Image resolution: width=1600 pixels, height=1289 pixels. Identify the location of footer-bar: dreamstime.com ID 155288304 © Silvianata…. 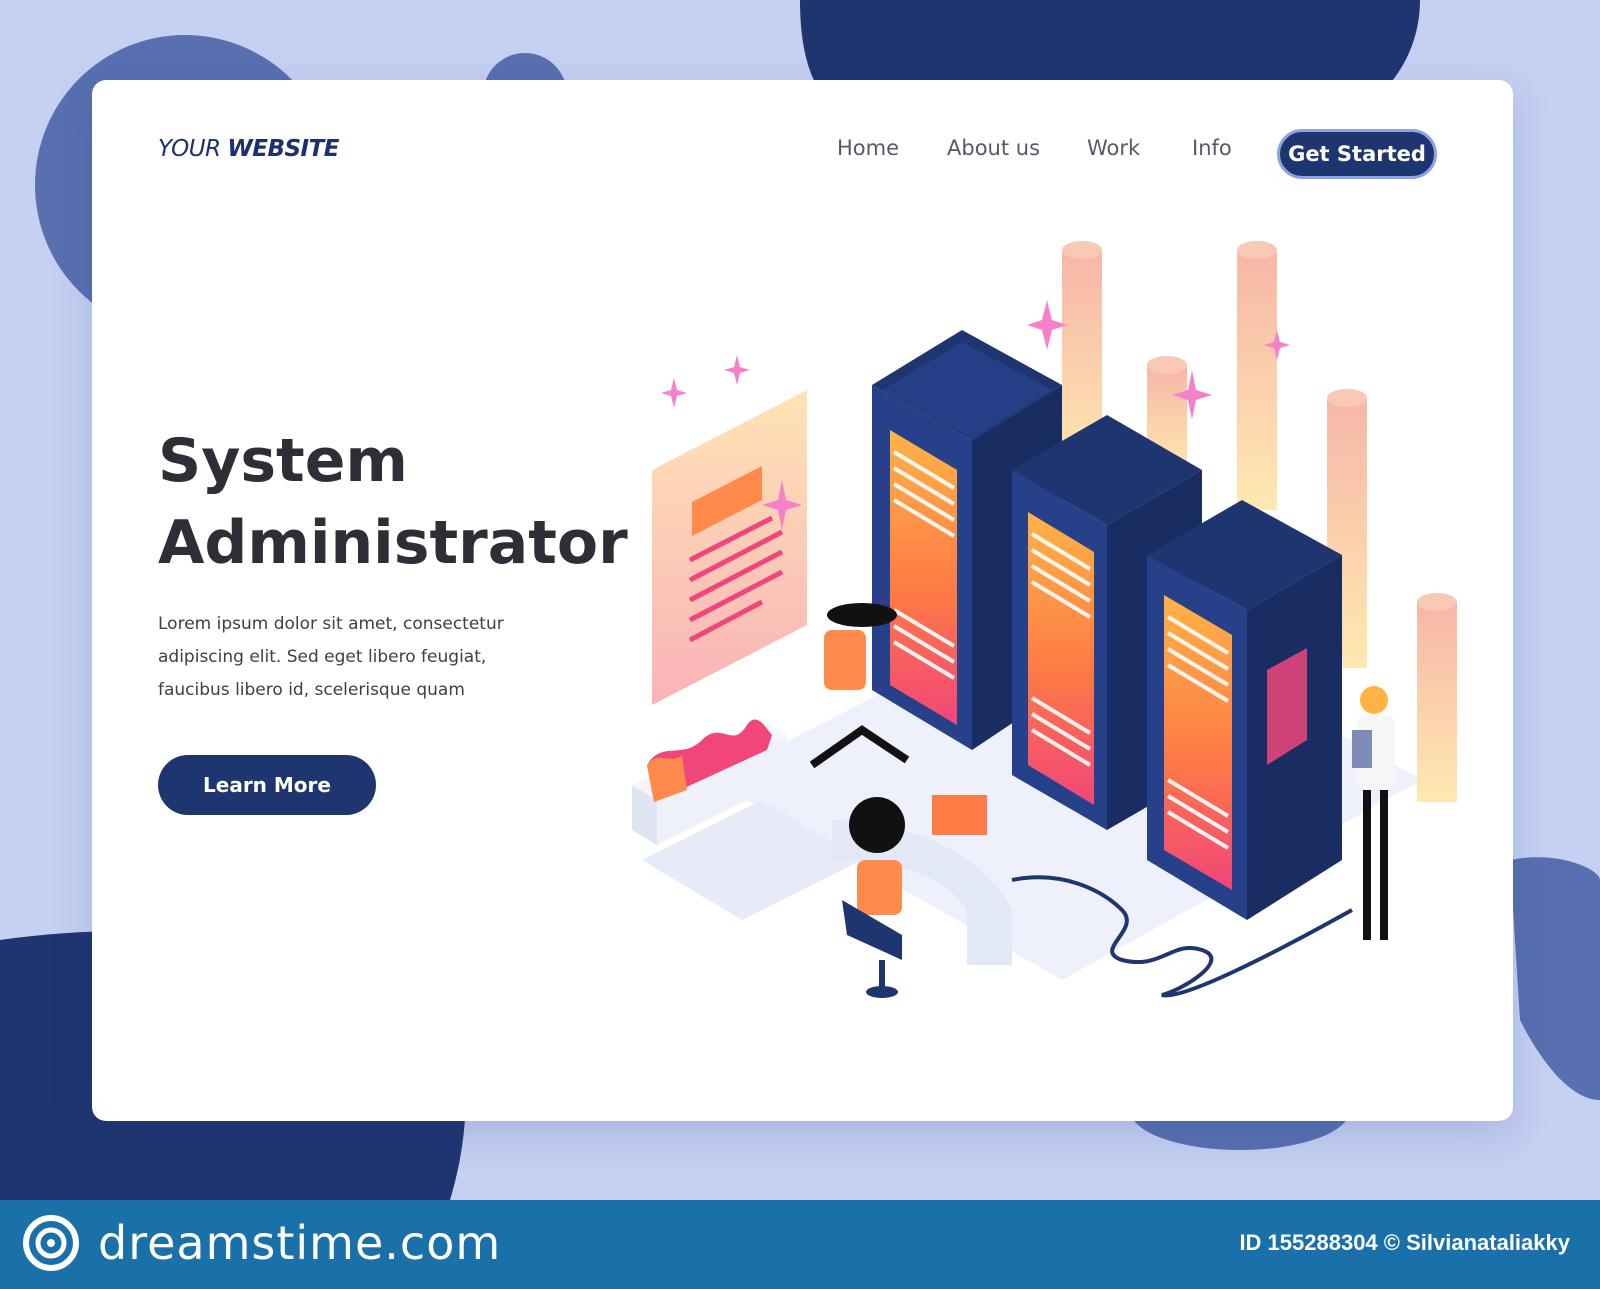
(800, 1244).